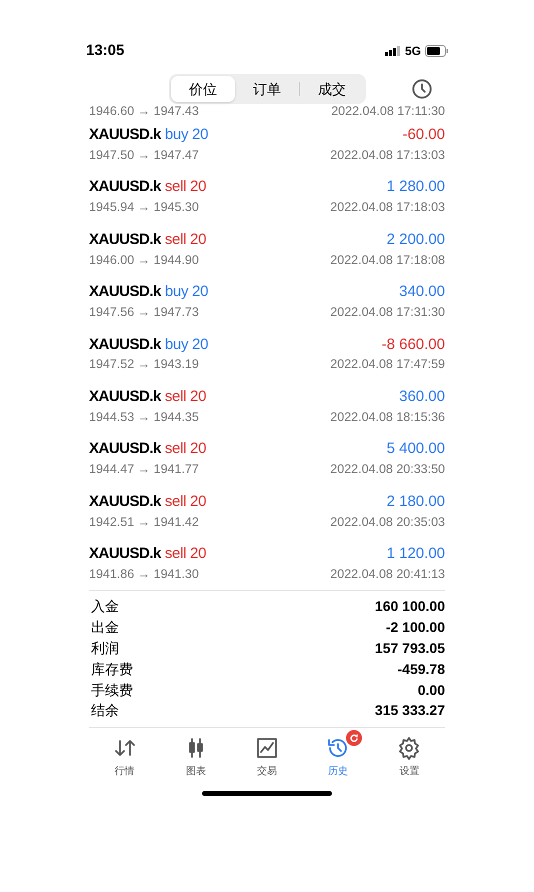 The height and width of the screenshot is (892, 534). I want to click on segment-tab: 成交, so click(332, 89).